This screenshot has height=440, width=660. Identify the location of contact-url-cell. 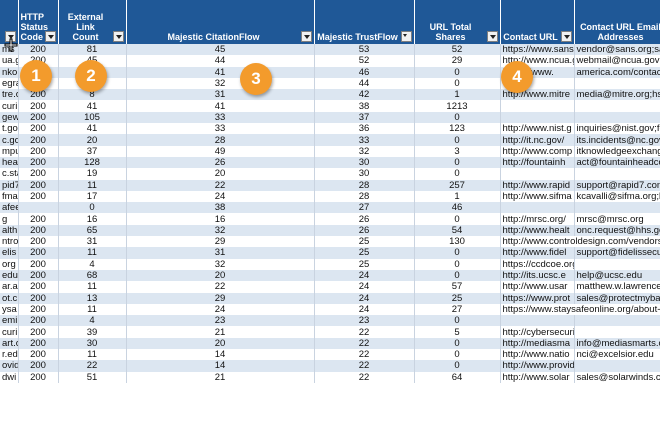
(537, 117).